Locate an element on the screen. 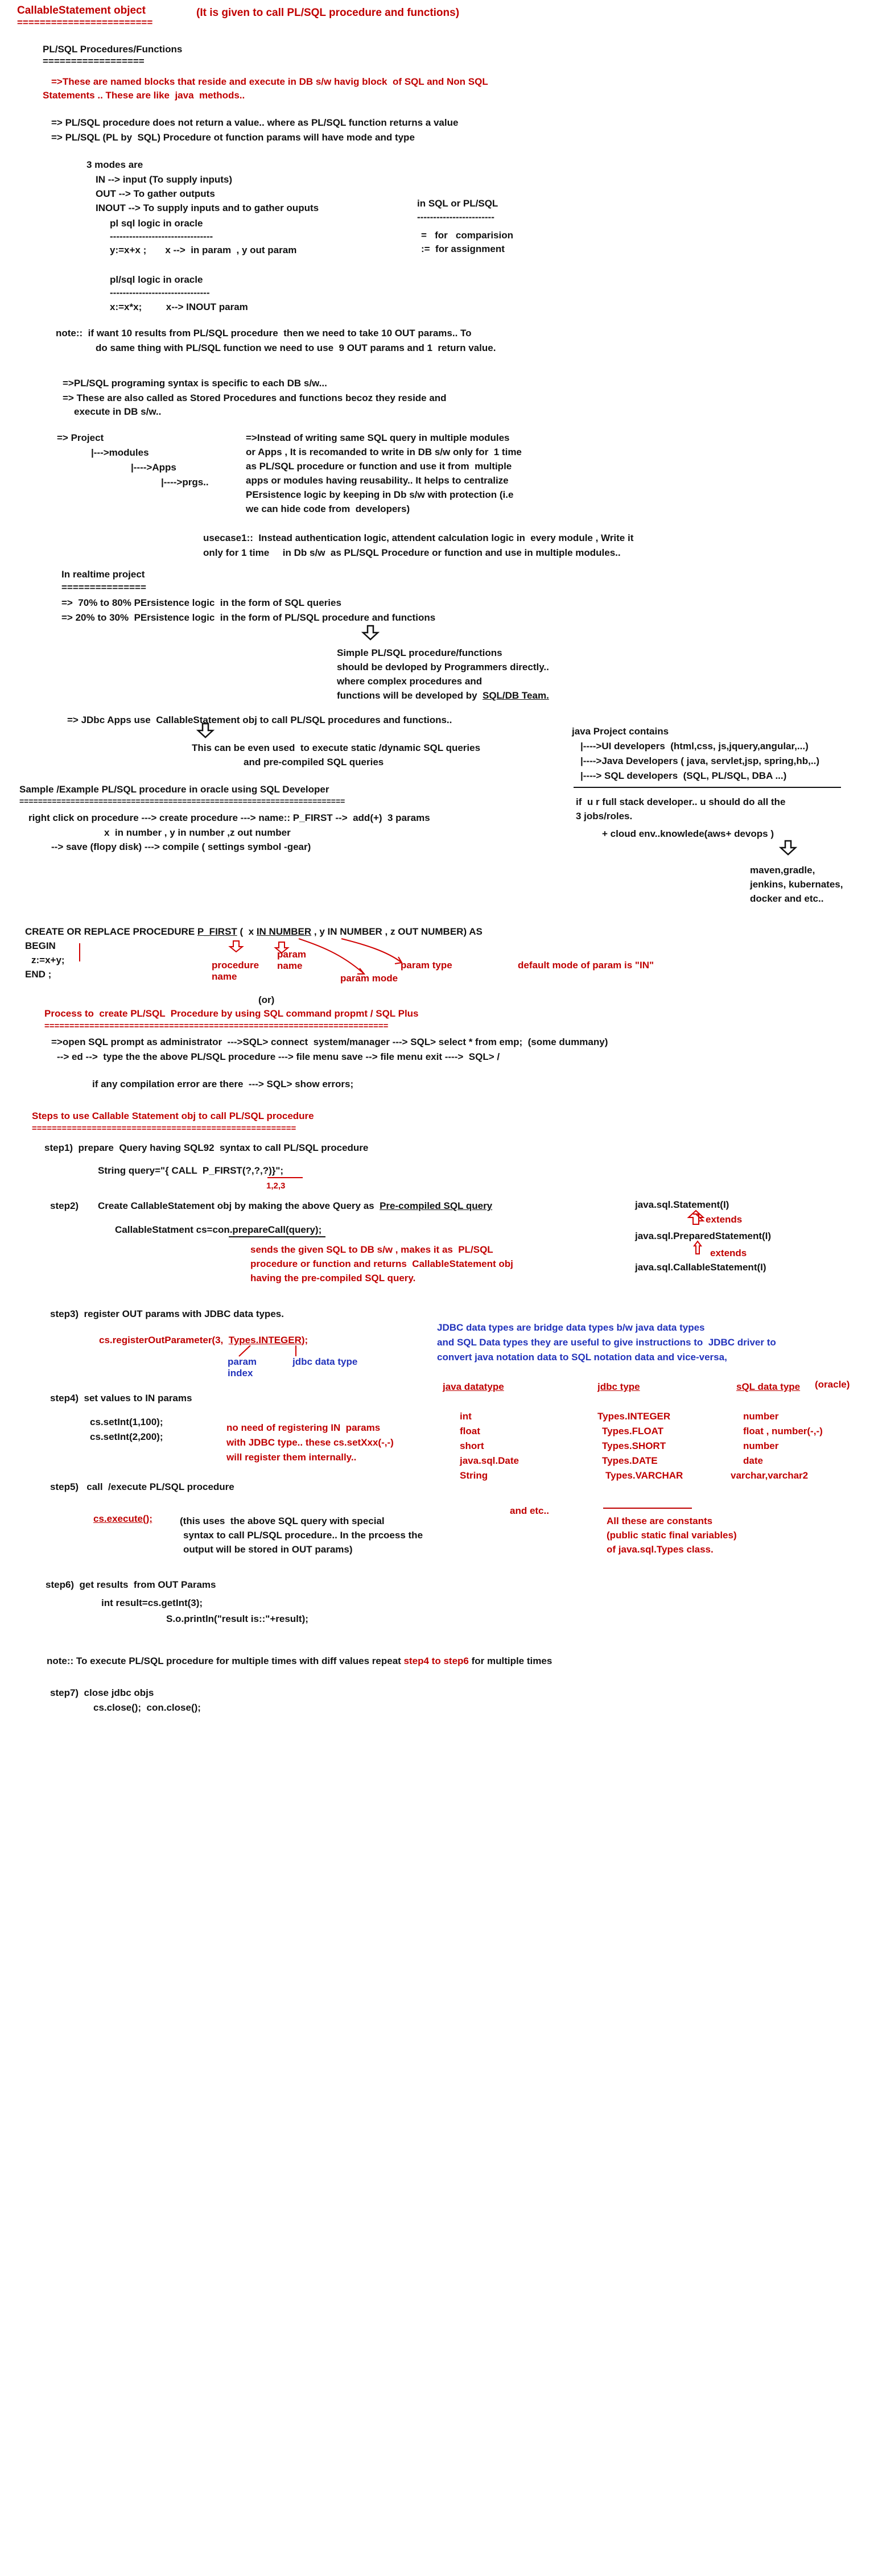 Image resolution: width=874 pixels, height=2576 pixels. red-annotation-arrows is located at coordinates (392, 1148).